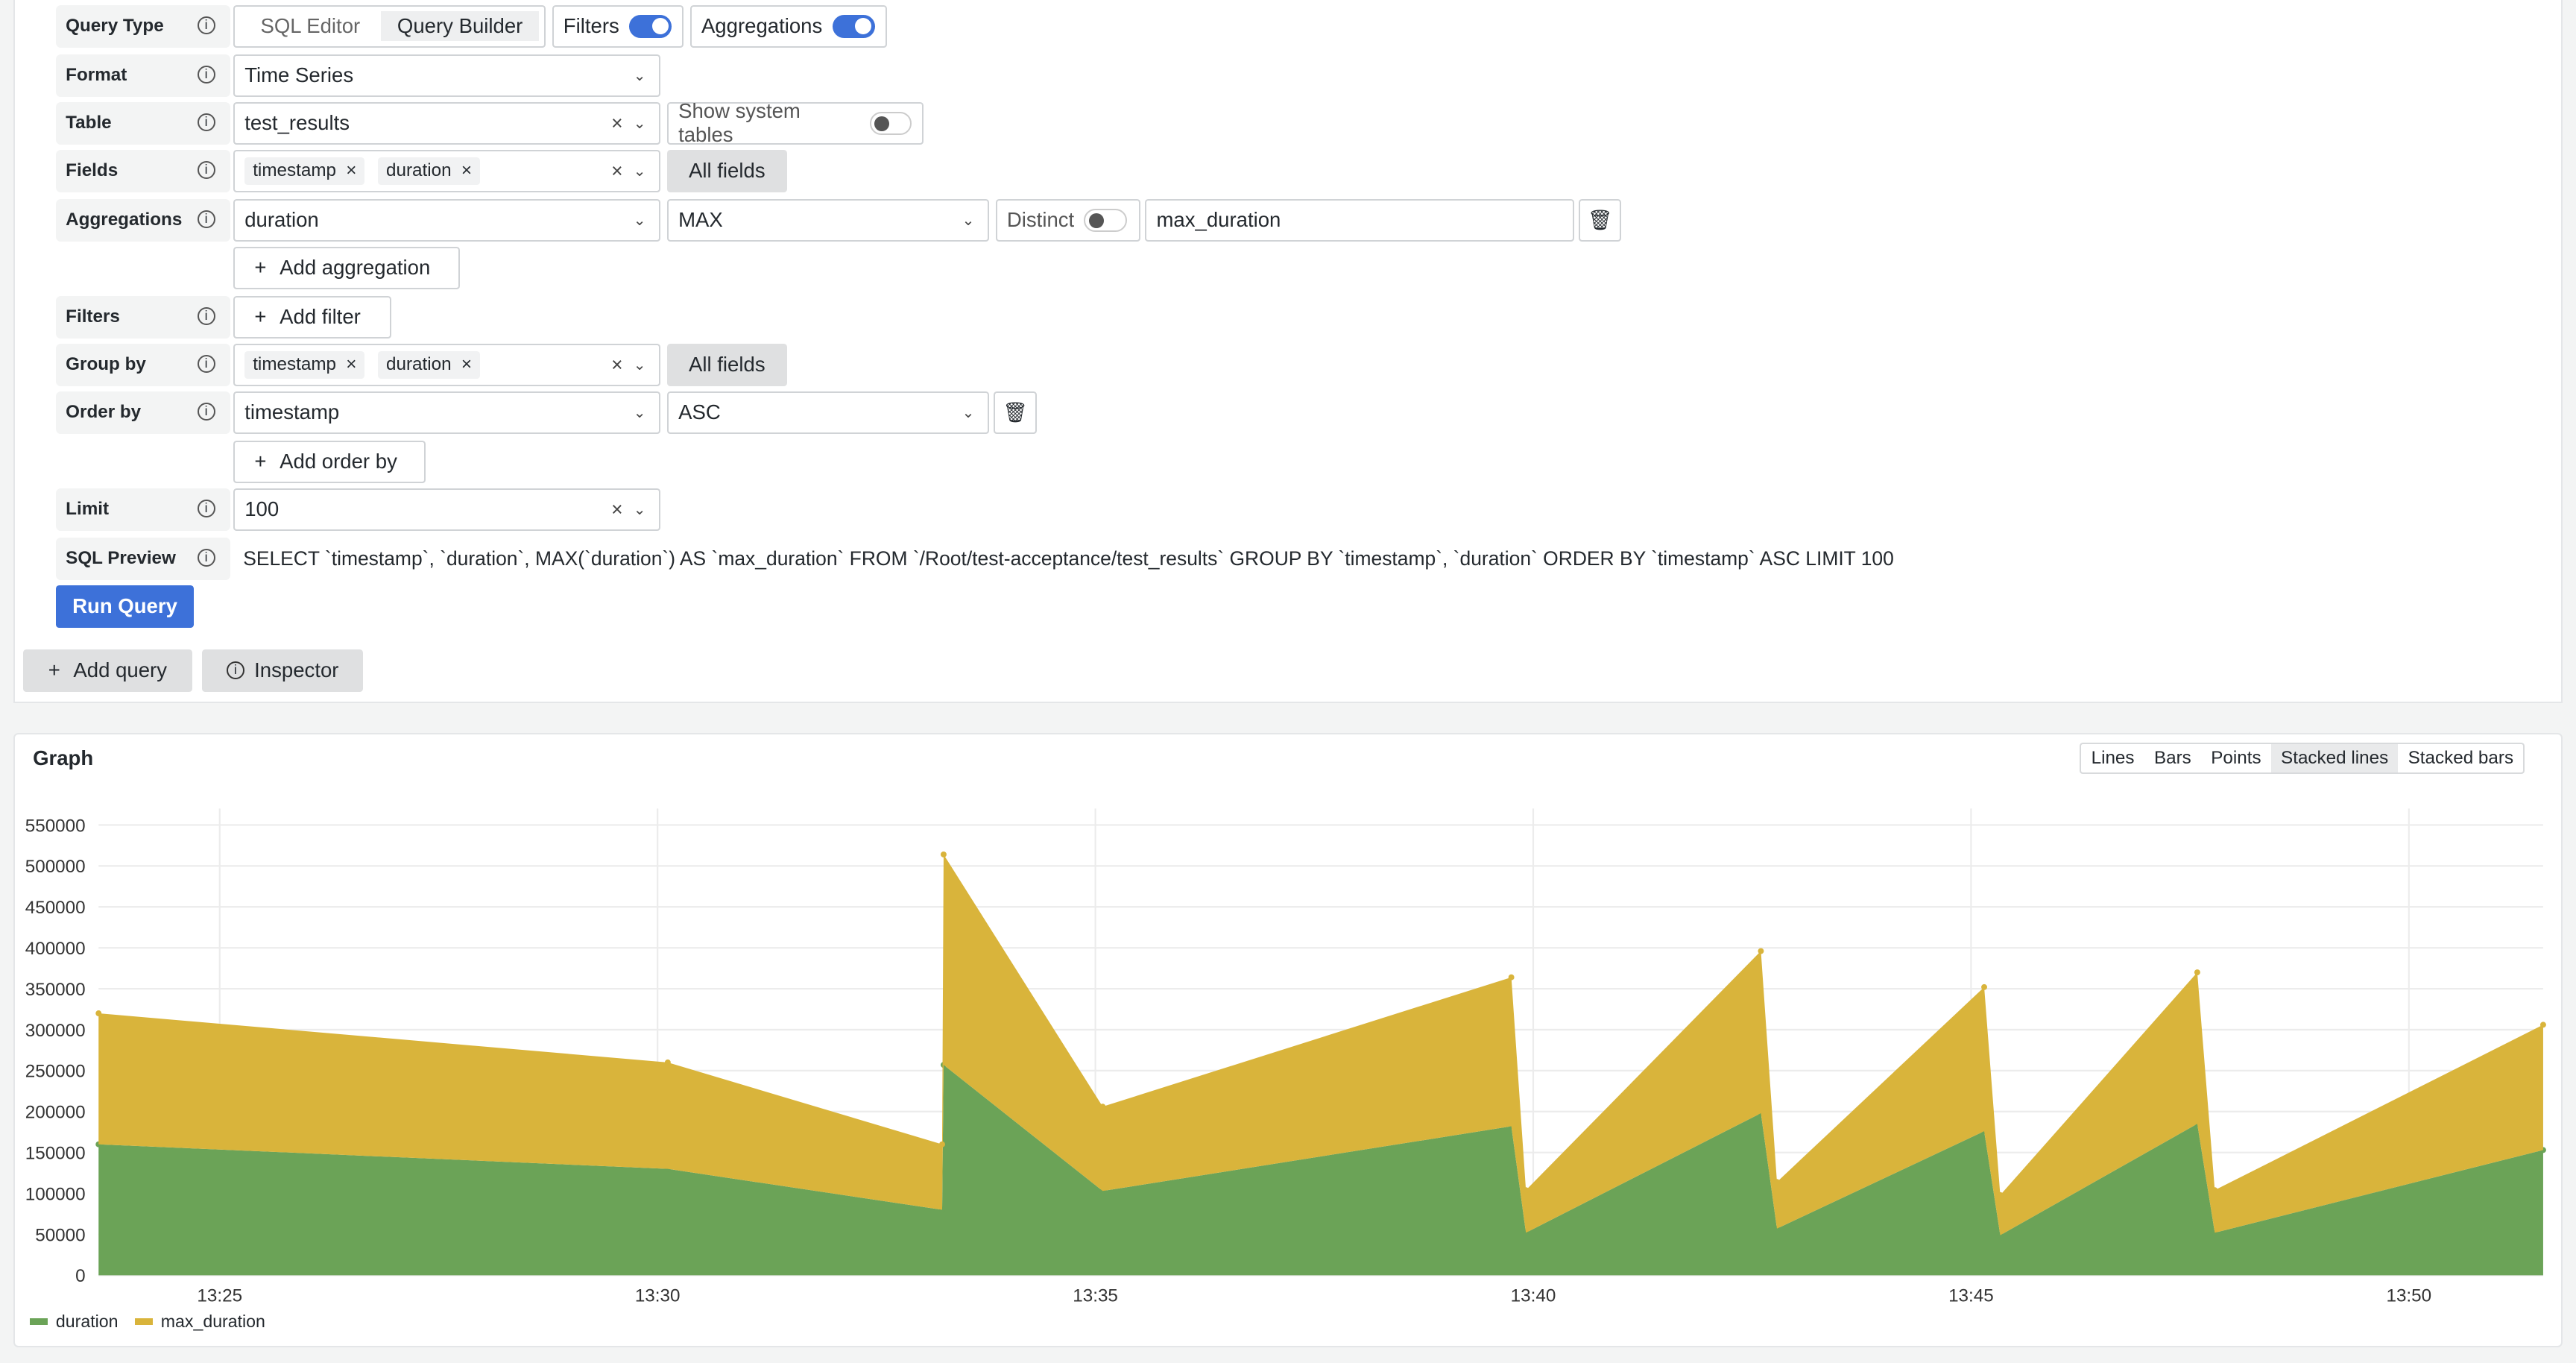 This screenshot has width=2576, height=1363. I want to click on y-tick-label: 200000, so click(56, 1113).